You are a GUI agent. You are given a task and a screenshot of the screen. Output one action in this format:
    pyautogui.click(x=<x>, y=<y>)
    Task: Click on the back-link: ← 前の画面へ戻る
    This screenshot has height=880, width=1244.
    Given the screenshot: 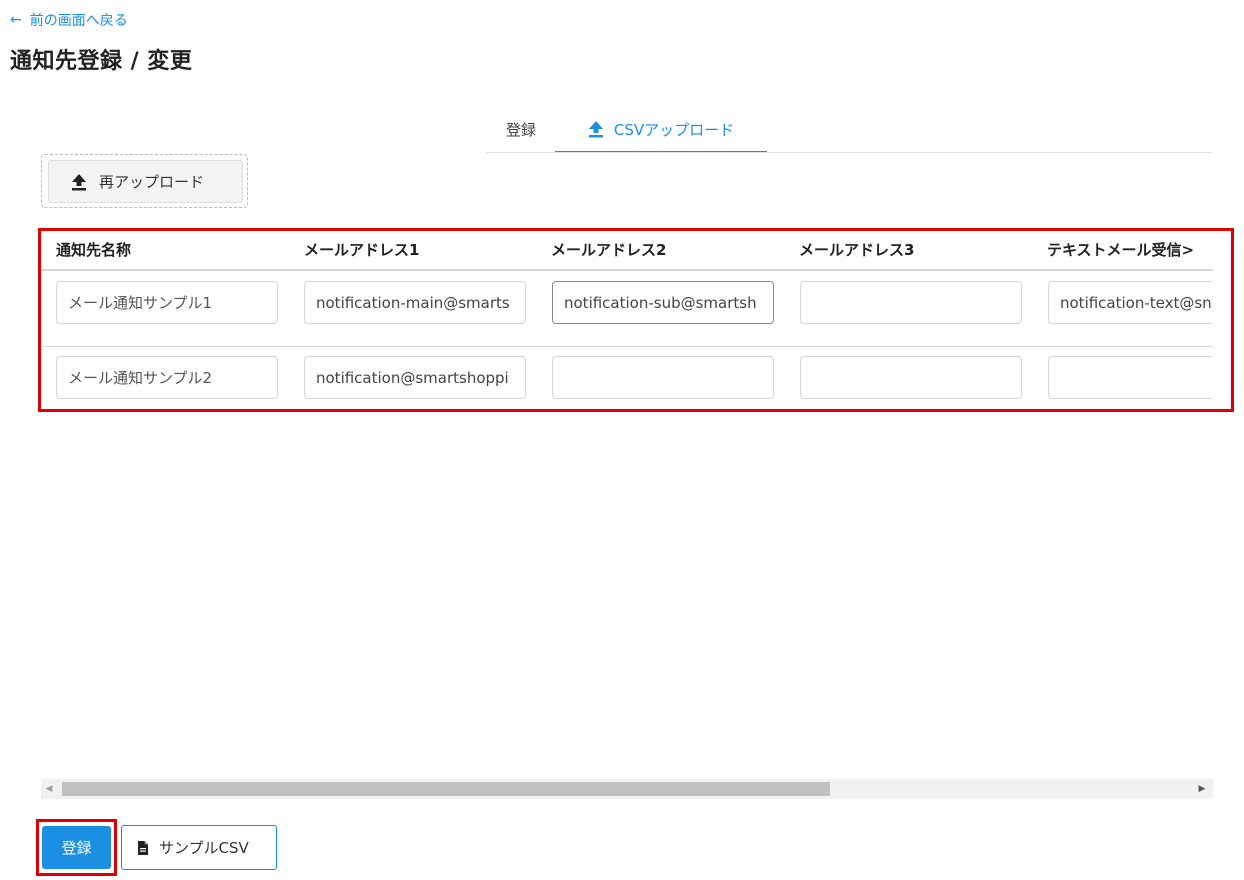 What is the action you would take?
    pyautogui.click(x=69, y=20)
    